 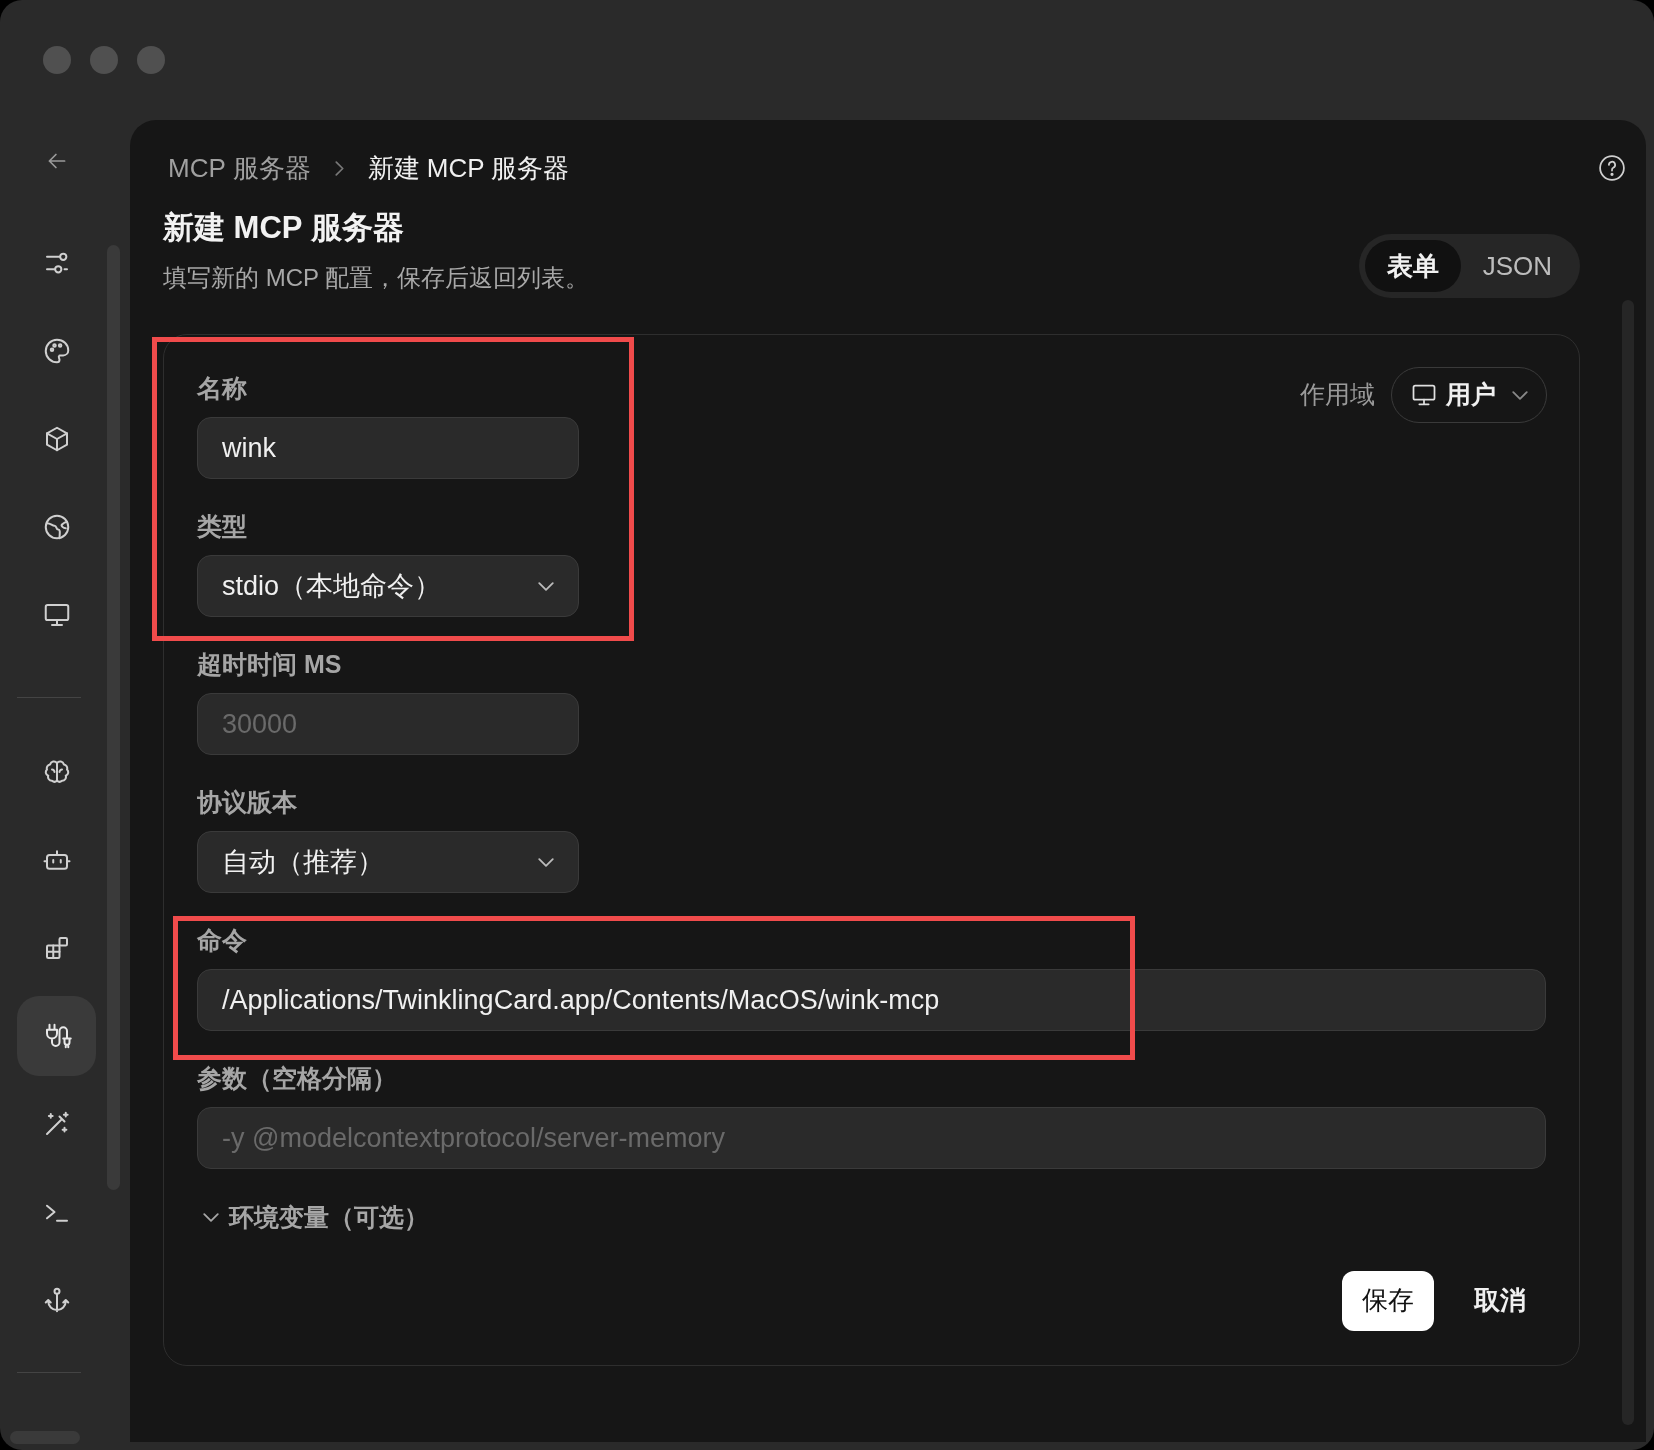 What do you see at coordinates (376, 278) in the screenshot?
I see `page-subtitle: 填写新的 MCP 配置，保存后返回列表。` at bounding box center [376, 278].